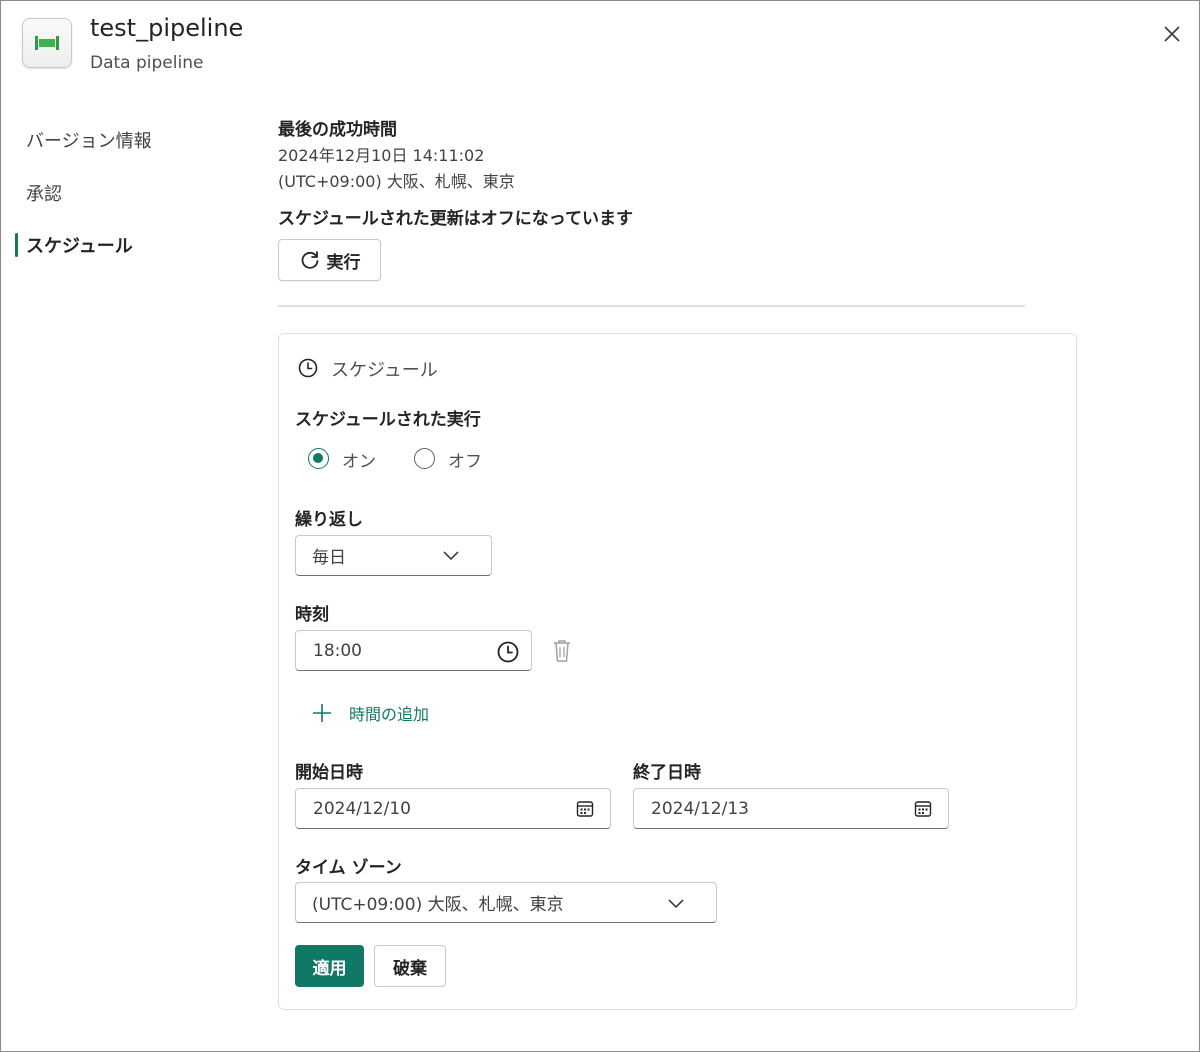  I want to click on repeat-value: 毎日, so click(329, 558).